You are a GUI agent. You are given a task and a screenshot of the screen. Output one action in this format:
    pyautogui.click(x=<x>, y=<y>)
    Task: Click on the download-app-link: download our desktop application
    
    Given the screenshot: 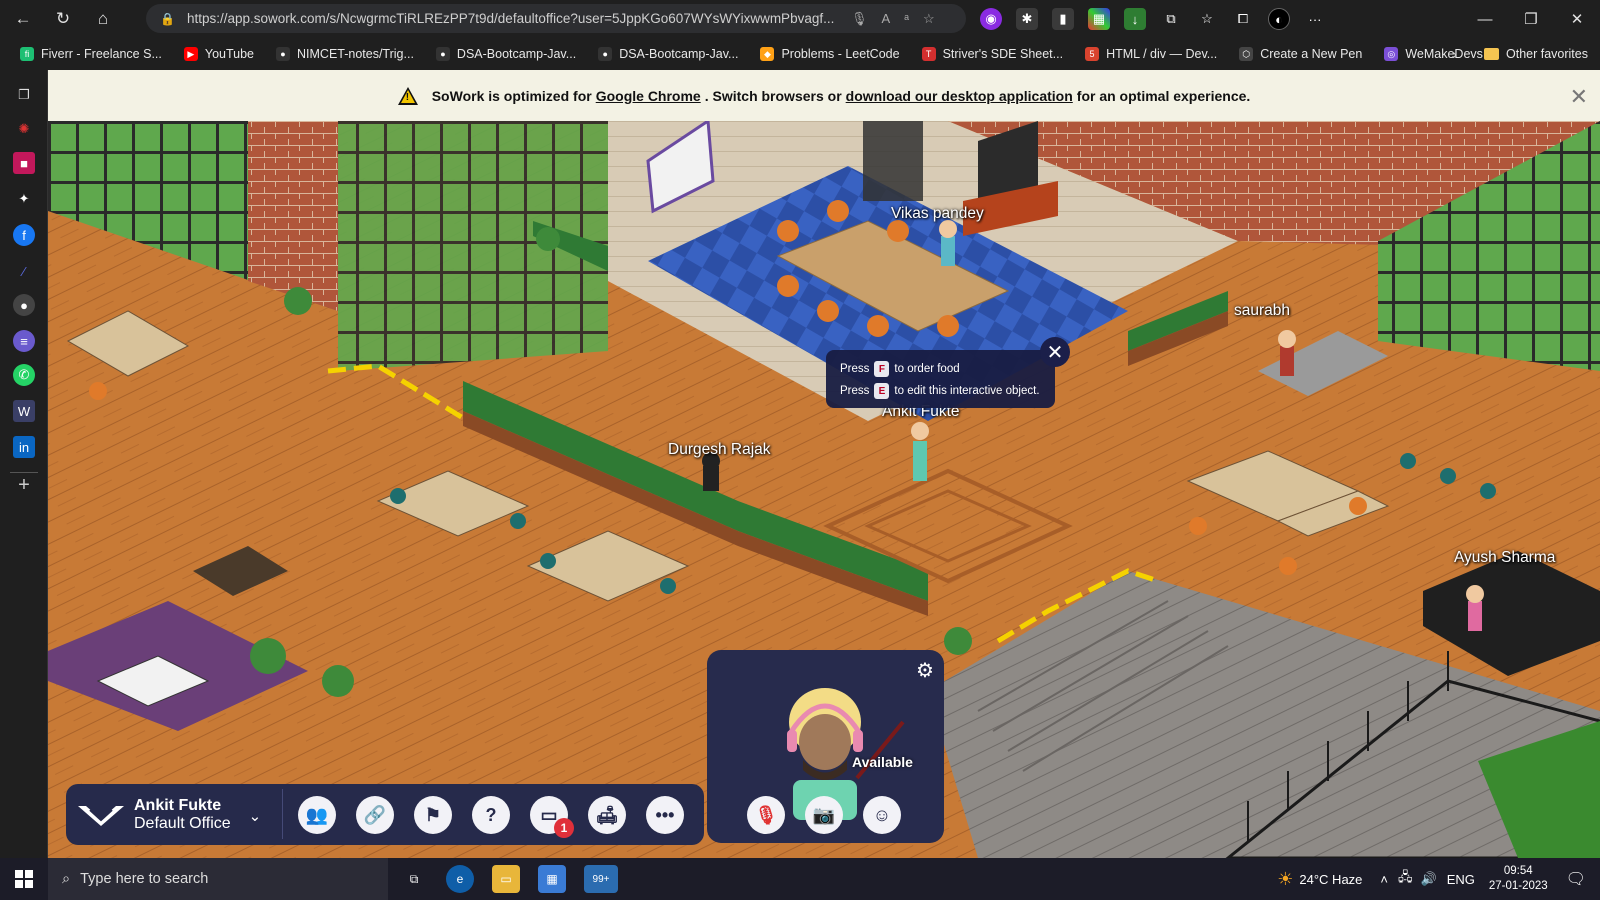 What is the action you would take?
    pyautogui.click(x=959, y=96)
    